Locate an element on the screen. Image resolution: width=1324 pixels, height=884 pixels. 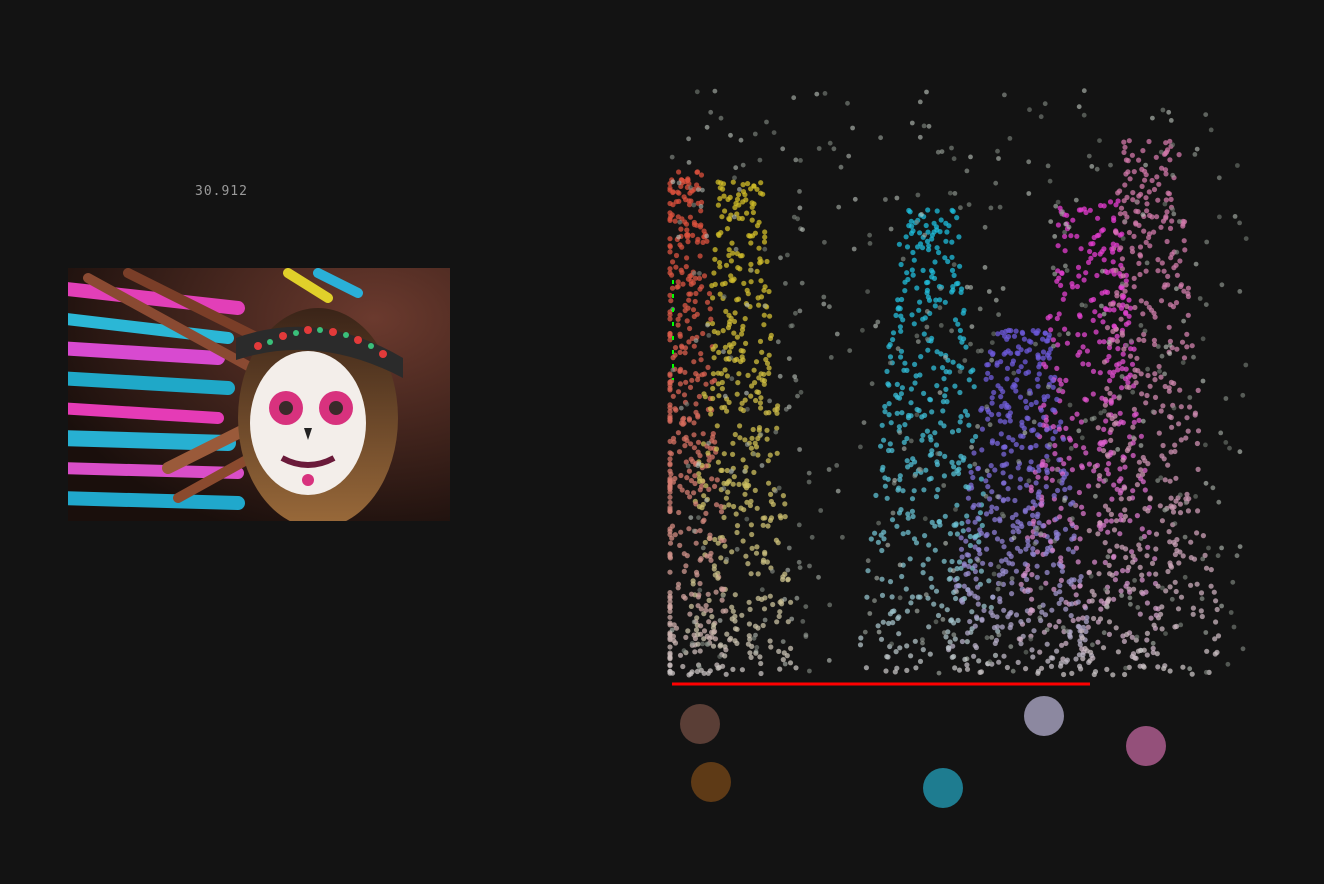
swatch-lavender is located at coordinates (1044, 716).